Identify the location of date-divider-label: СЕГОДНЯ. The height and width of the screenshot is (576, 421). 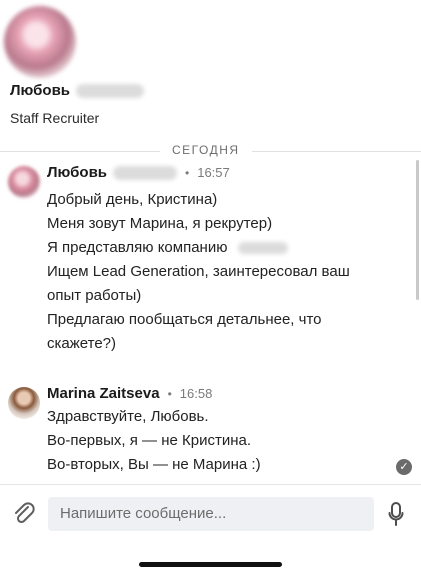
(206, 150).